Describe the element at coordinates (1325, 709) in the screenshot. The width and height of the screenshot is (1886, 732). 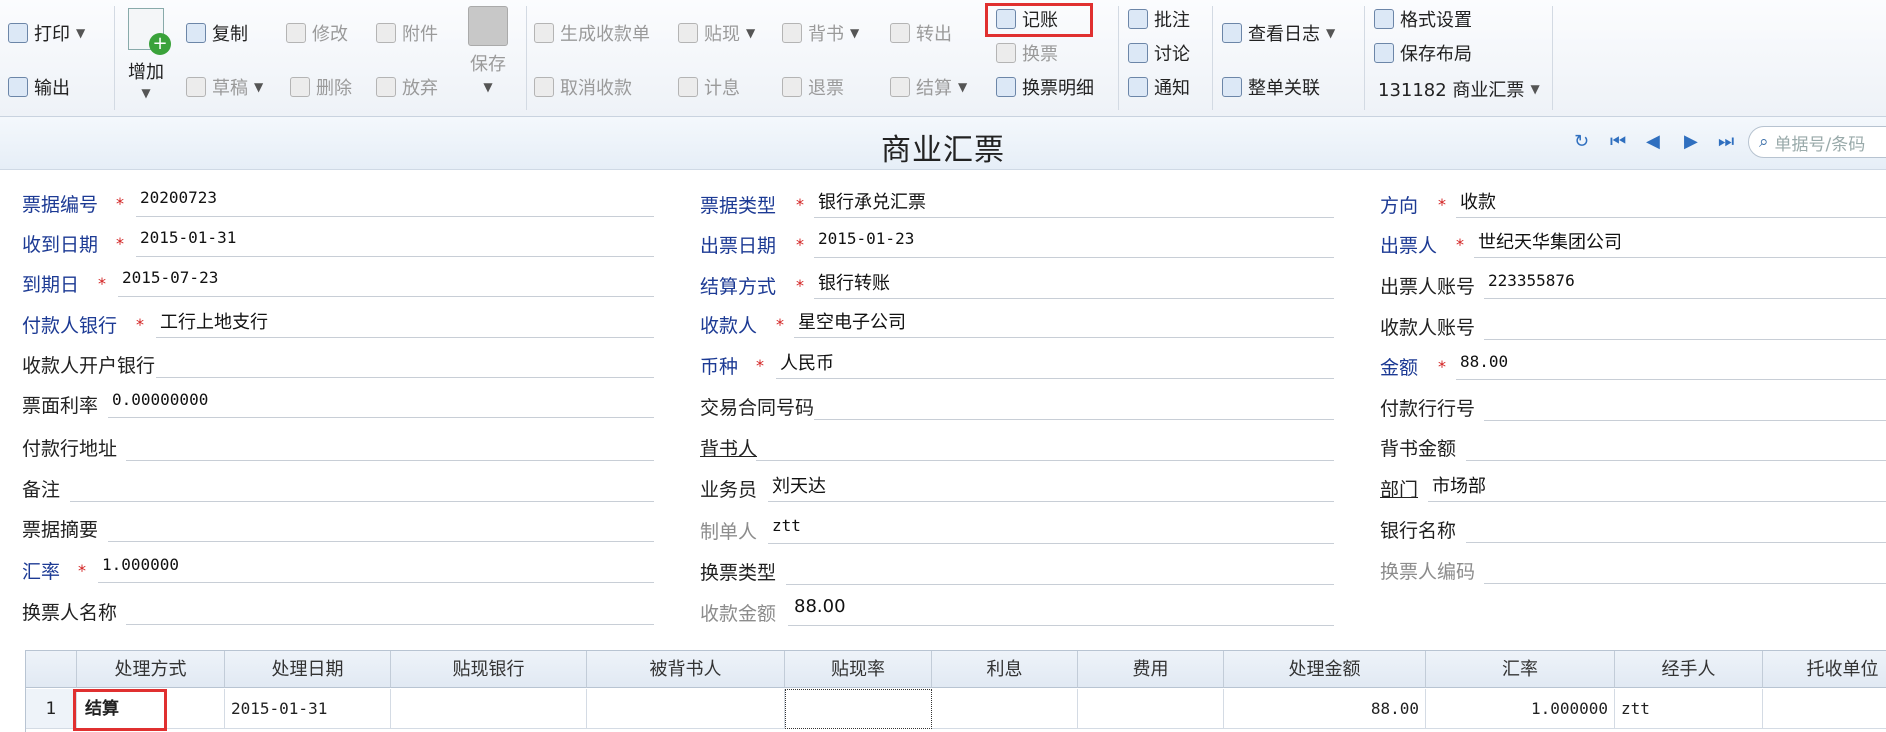
I see `cell-amount: 88.00` at that location.